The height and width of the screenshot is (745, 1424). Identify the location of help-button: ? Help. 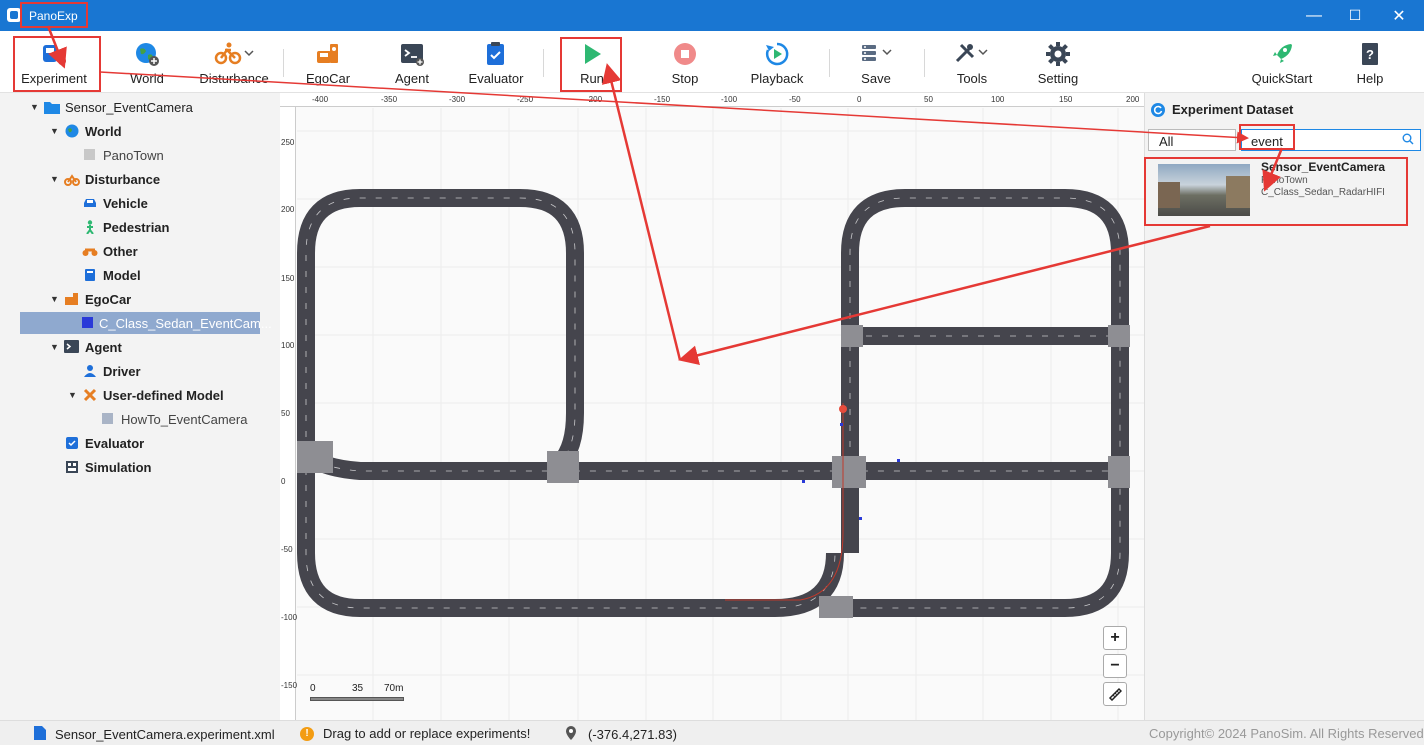
(1370, 62).